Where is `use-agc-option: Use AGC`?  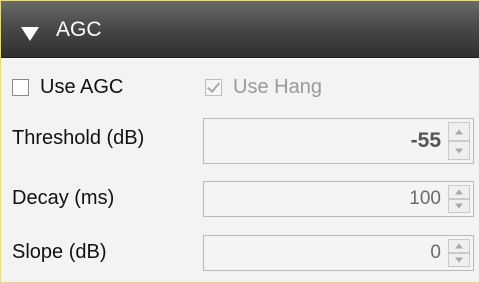 use-agc-option: Use AGC is located at coordinates (67, 87).